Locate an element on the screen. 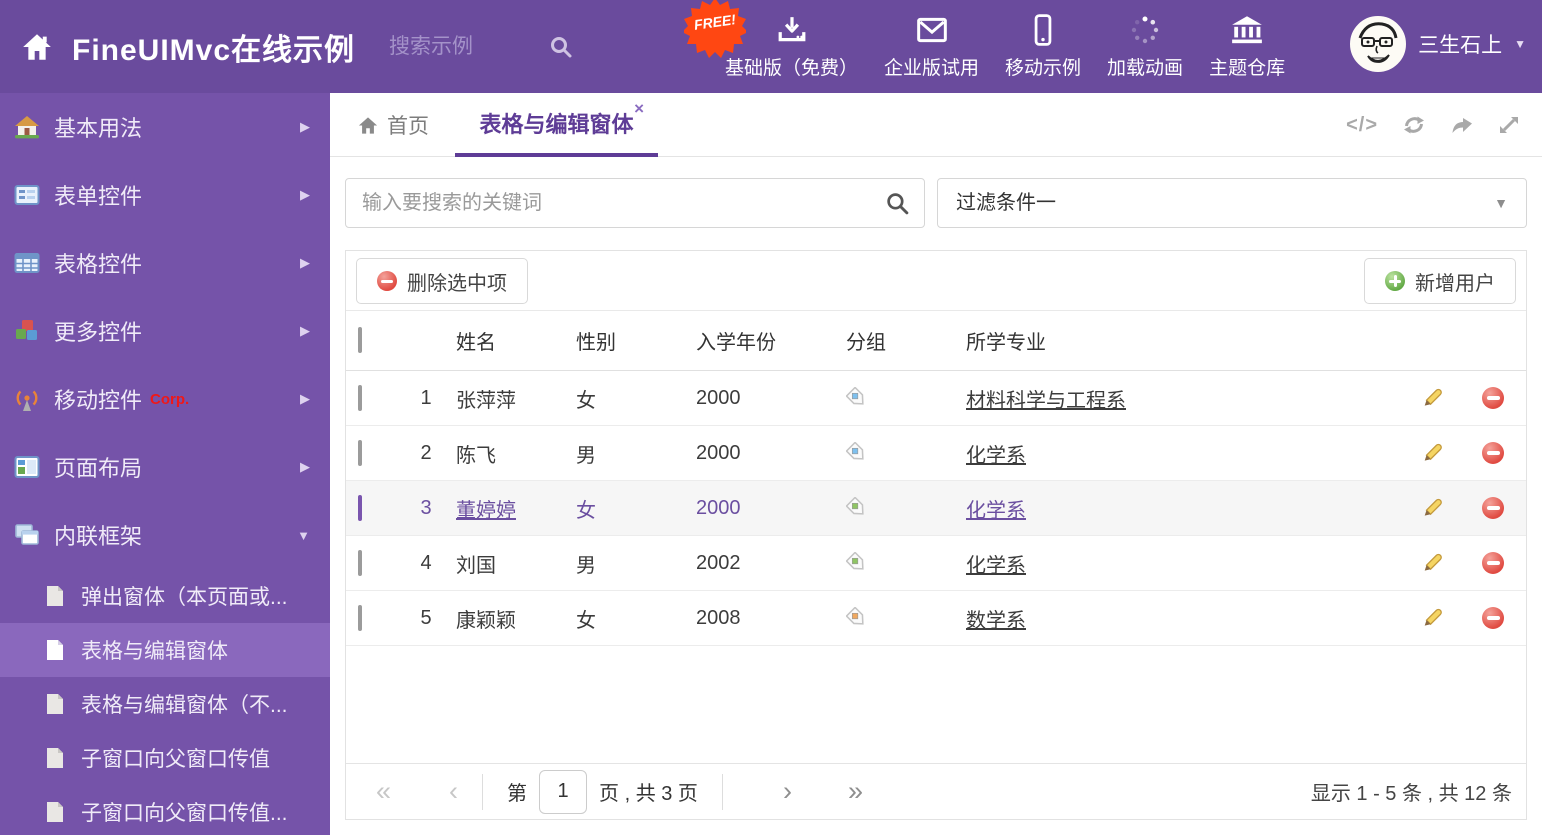 Image resolution: width=1542 pixels, height=839 pixels. tab-grid-edit-window: 表格与编辑窗体 × is located at coordinates (556, 125).